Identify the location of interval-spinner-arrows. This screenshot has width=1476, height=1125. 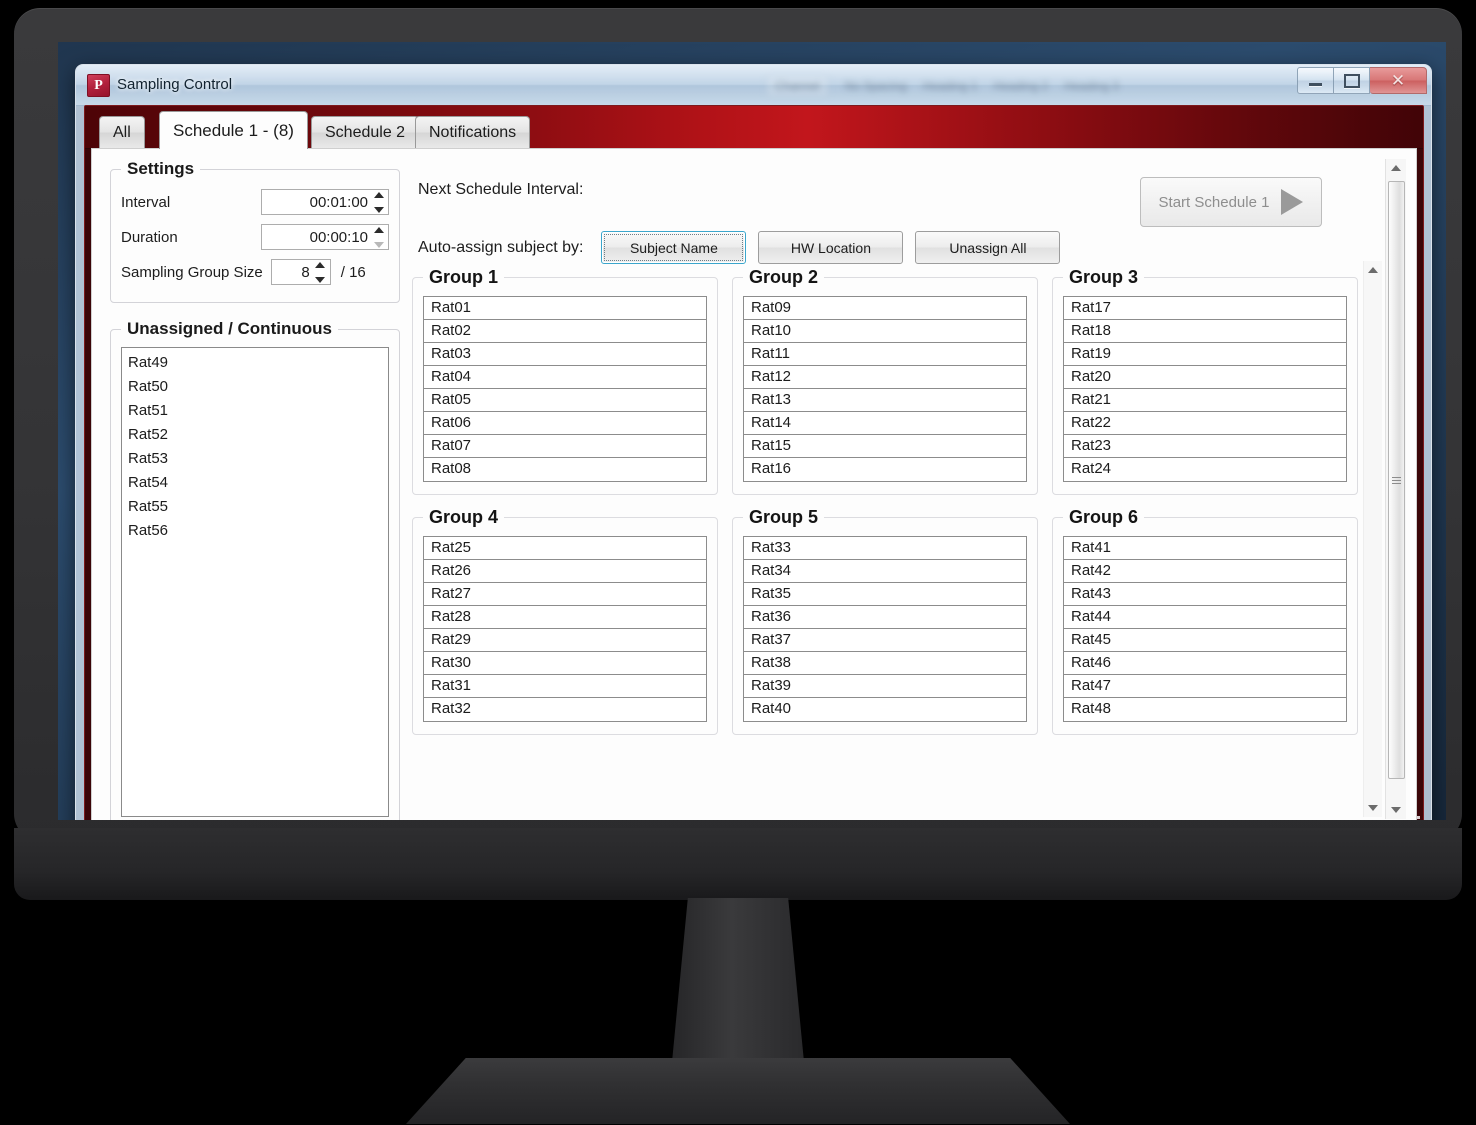
(378, 202).